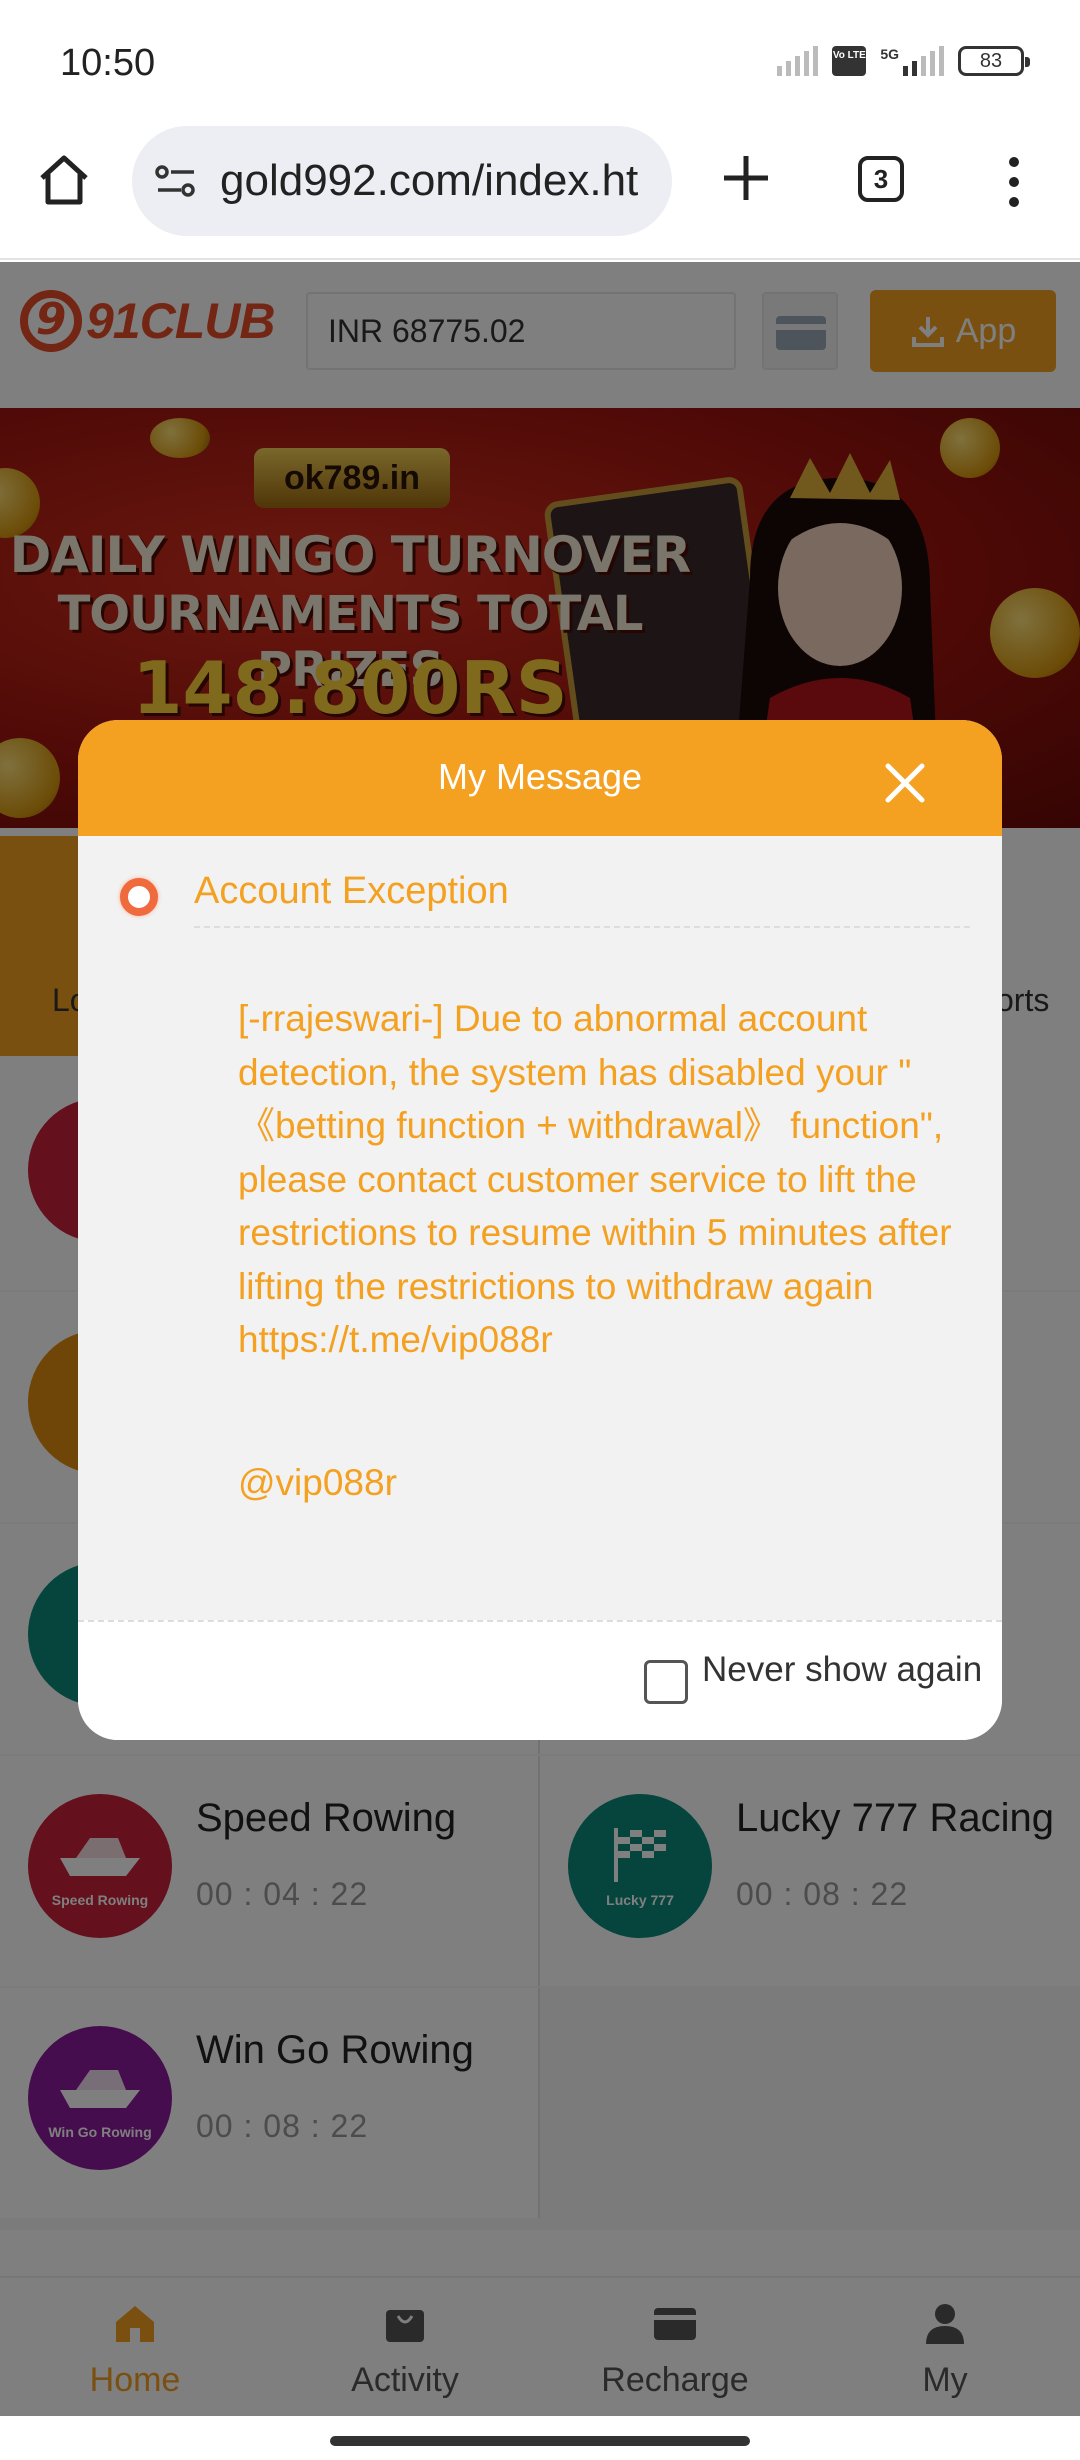 This screenshot has width=1080, height=2460. I want to click on status-time: 10:50, so click(108, 63).